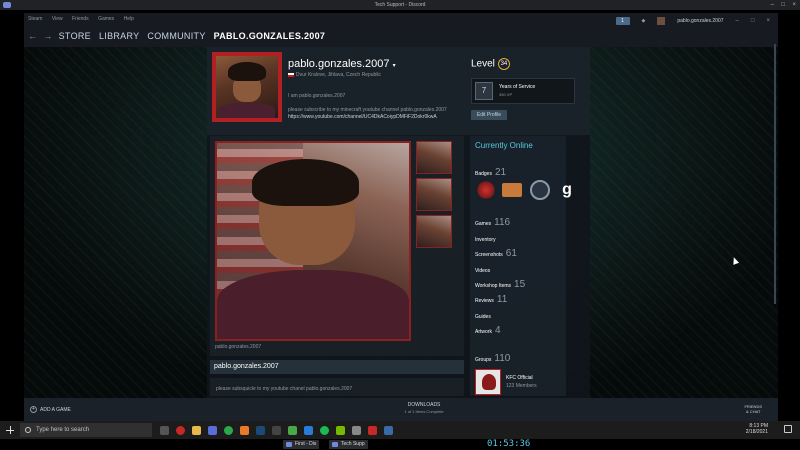 The width and height of the screenshot is (800, 450). I want to click on showcase-main-image, so click(313, 241).